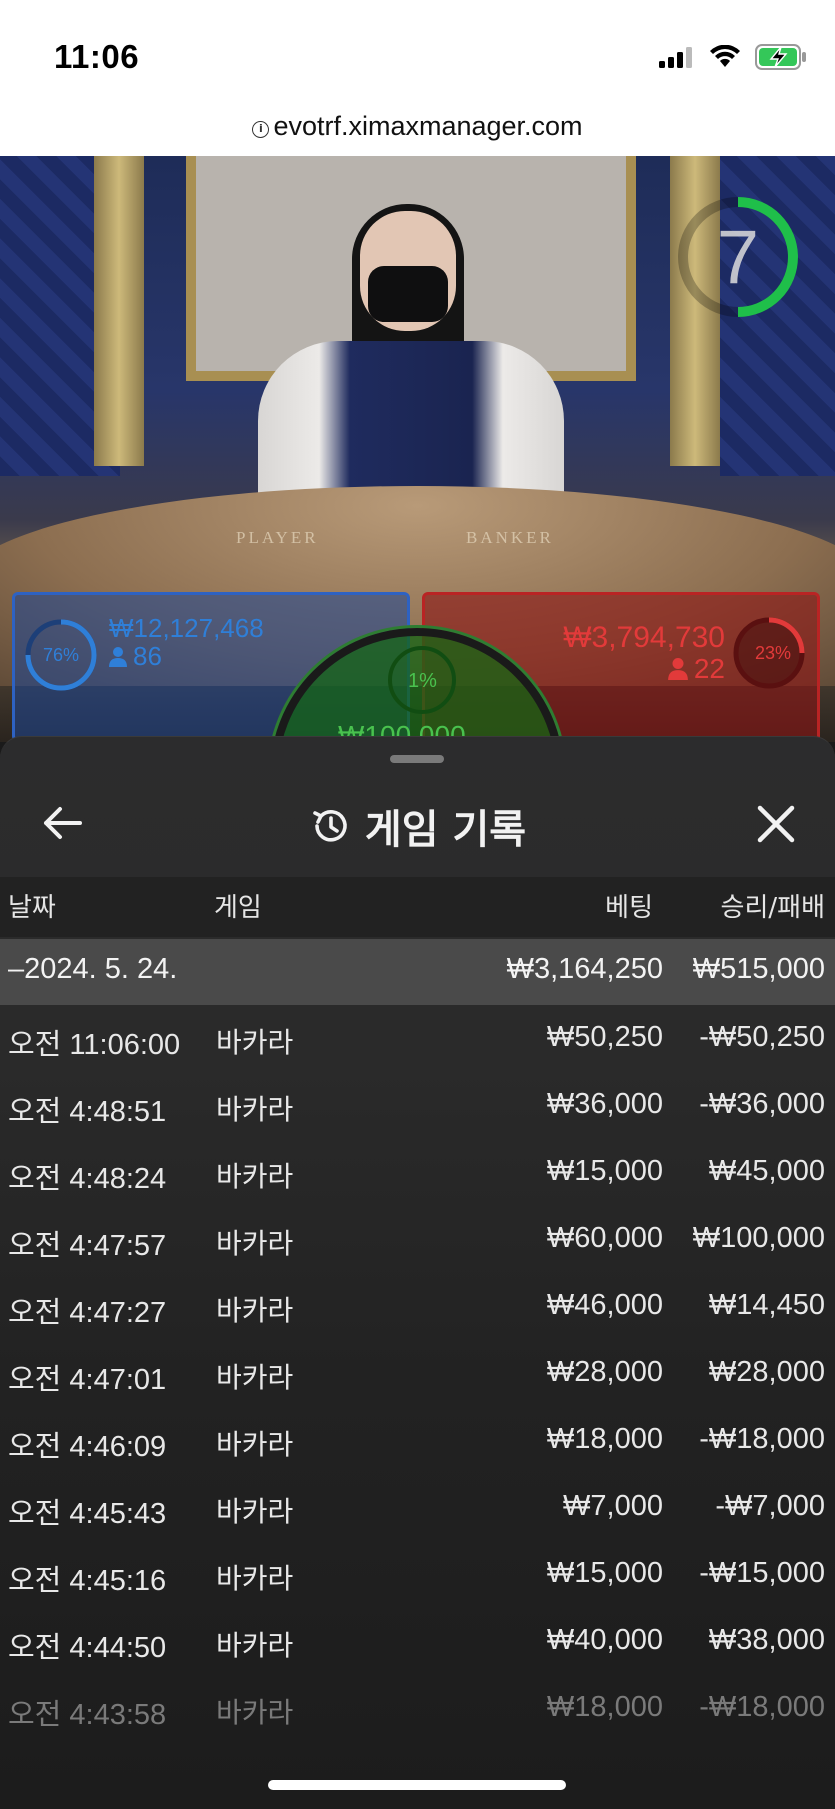 This screenshot has width=835, height=1809. What do you see at coordinates (762, 1573) in the screenshot?
I see `row-result: -₩15,000` at bounding box center [762, 1573].